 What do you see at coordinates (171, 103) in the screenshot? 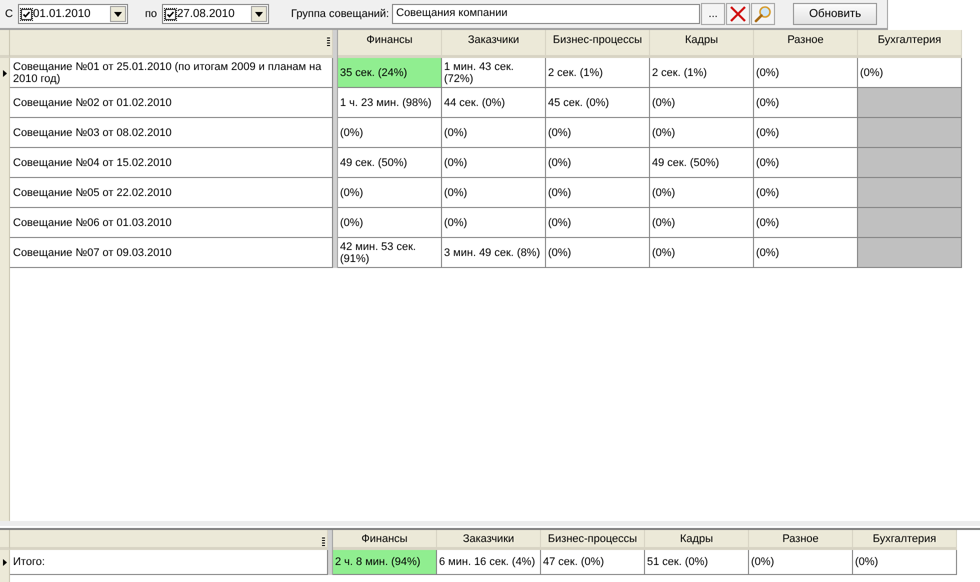
I see `meeting-name-cell: Совещание №02 от 01.02.2010` at bounding box center [171, 103].